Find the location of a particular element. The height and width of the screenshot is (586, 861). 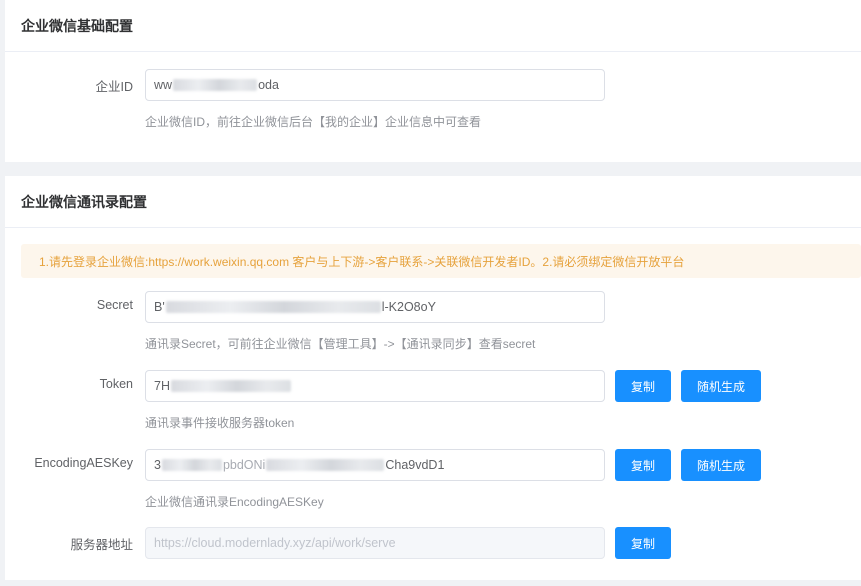

corp-id-value-end: oda is located at coordinates (268, 85).